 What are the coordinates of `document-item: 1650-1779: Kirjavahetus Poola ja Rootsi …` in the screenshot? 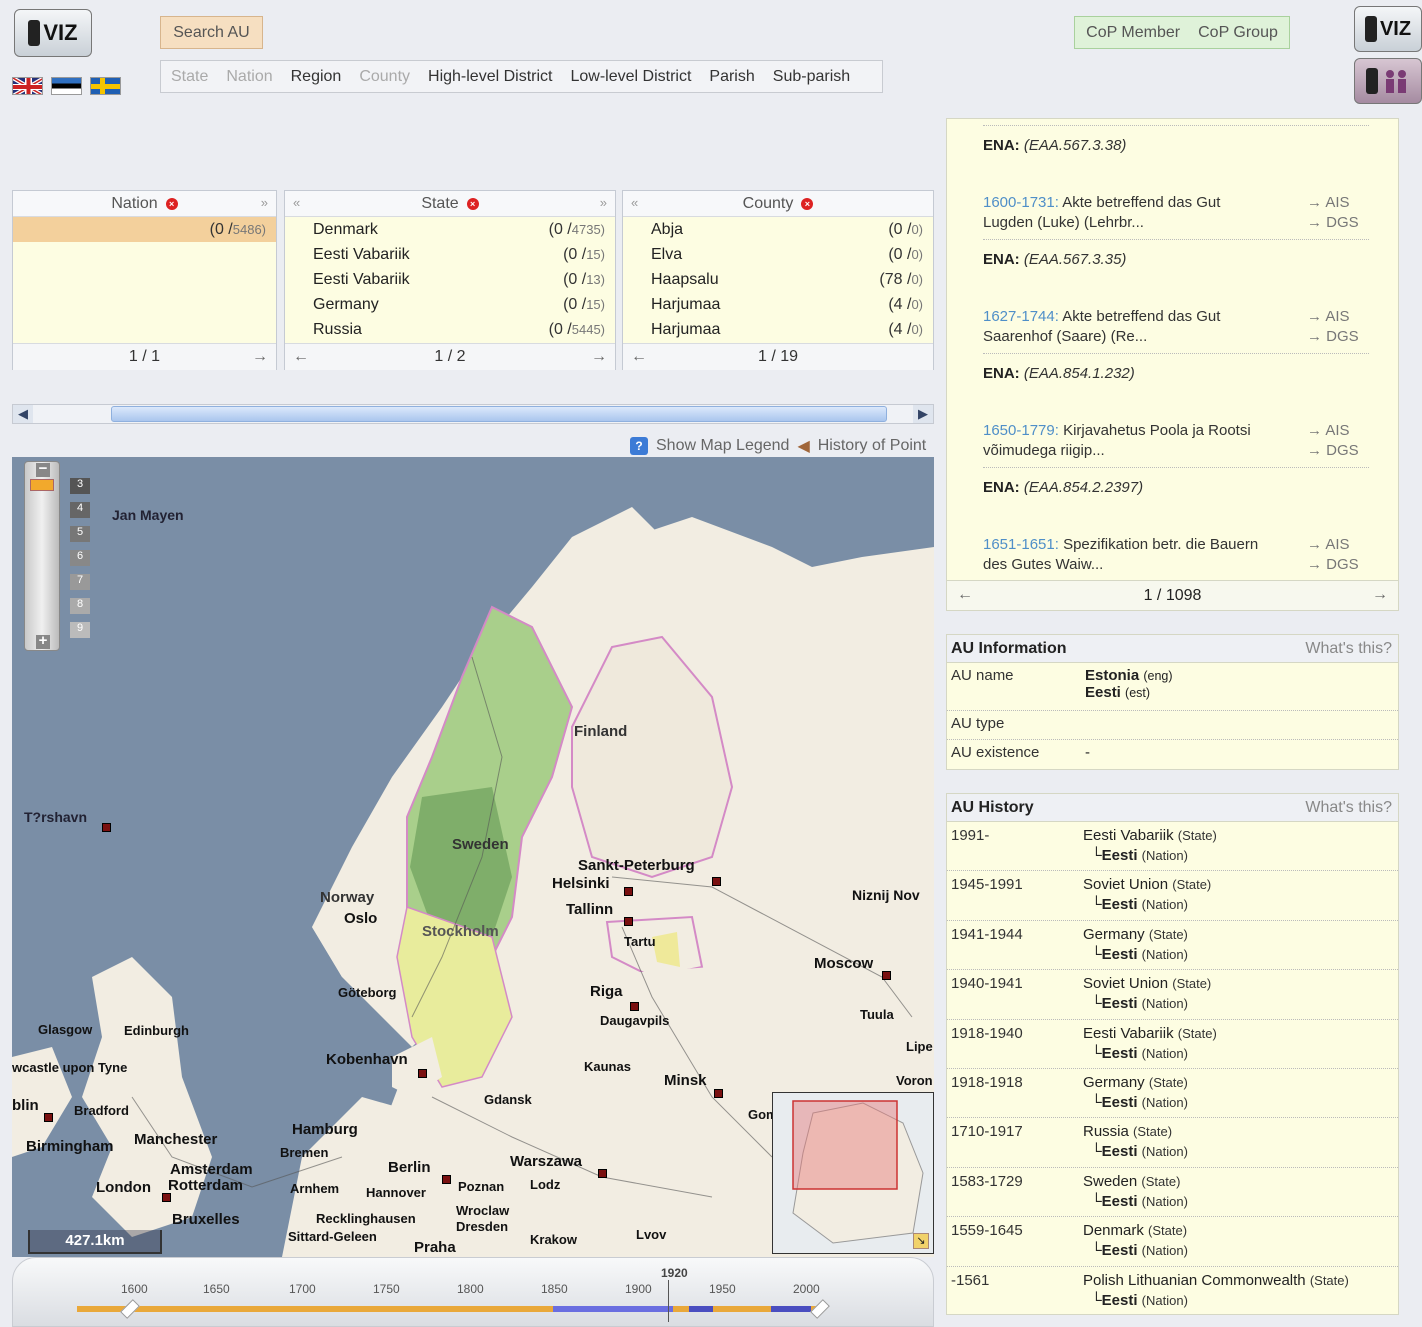 It's located at (1123, 441).